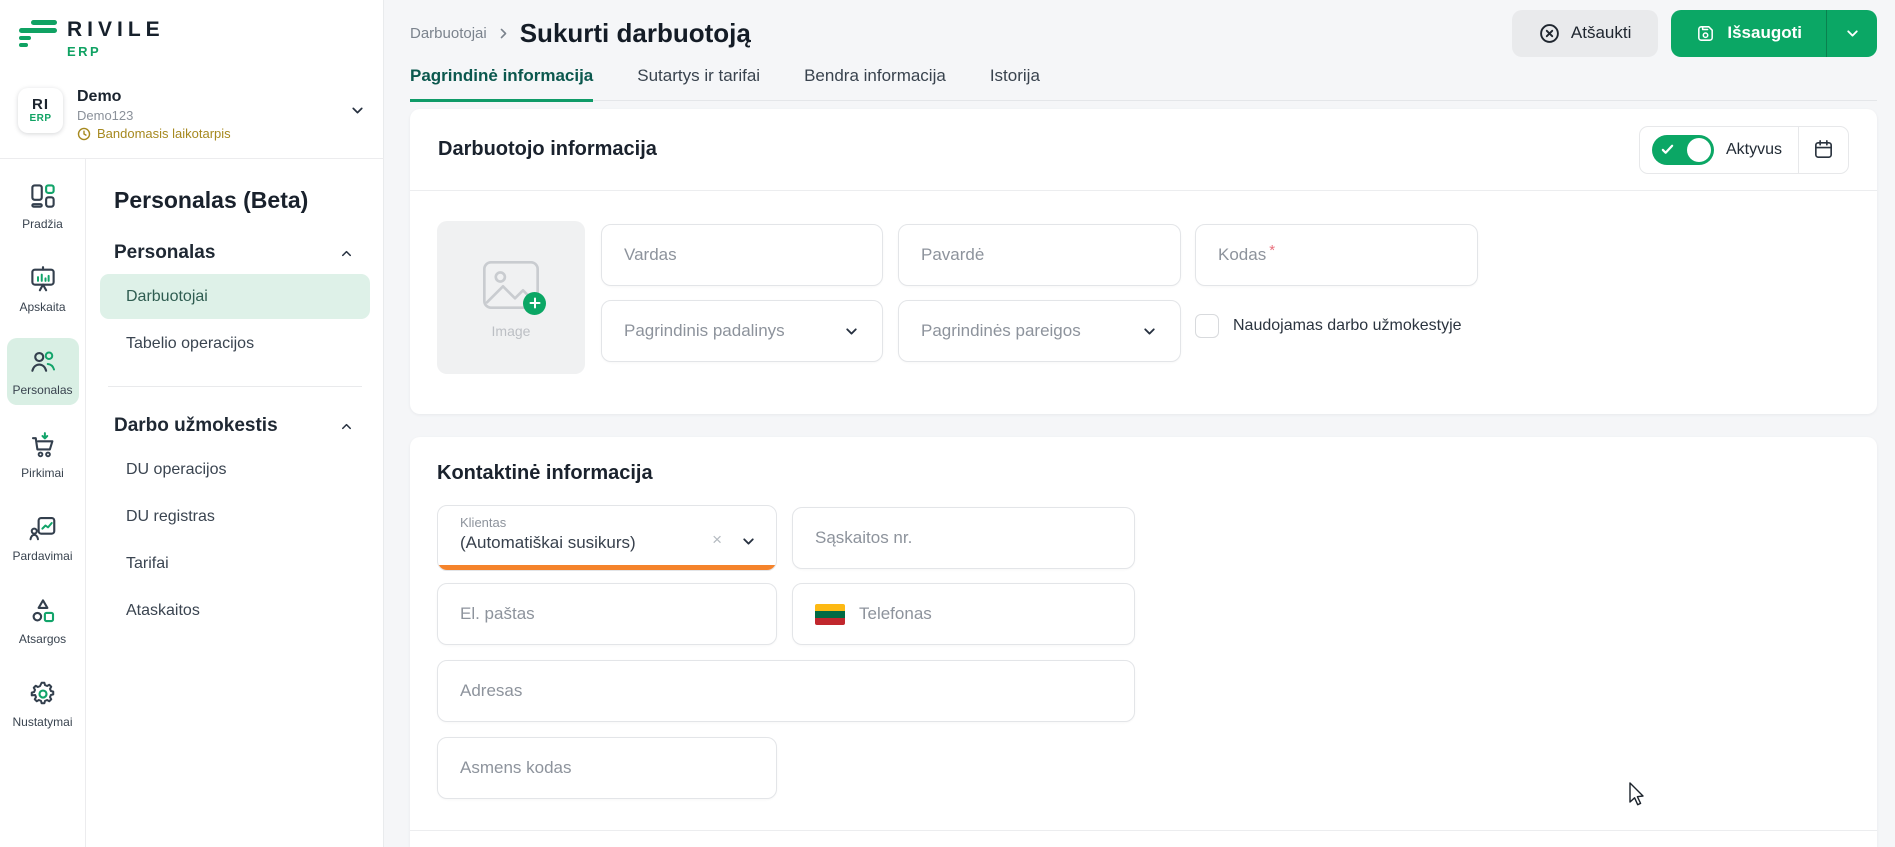  What do you see at coordinates (116, 29) in the screenshot?
I see `brand-name: RIVILE` at bounding box center [116, 29].